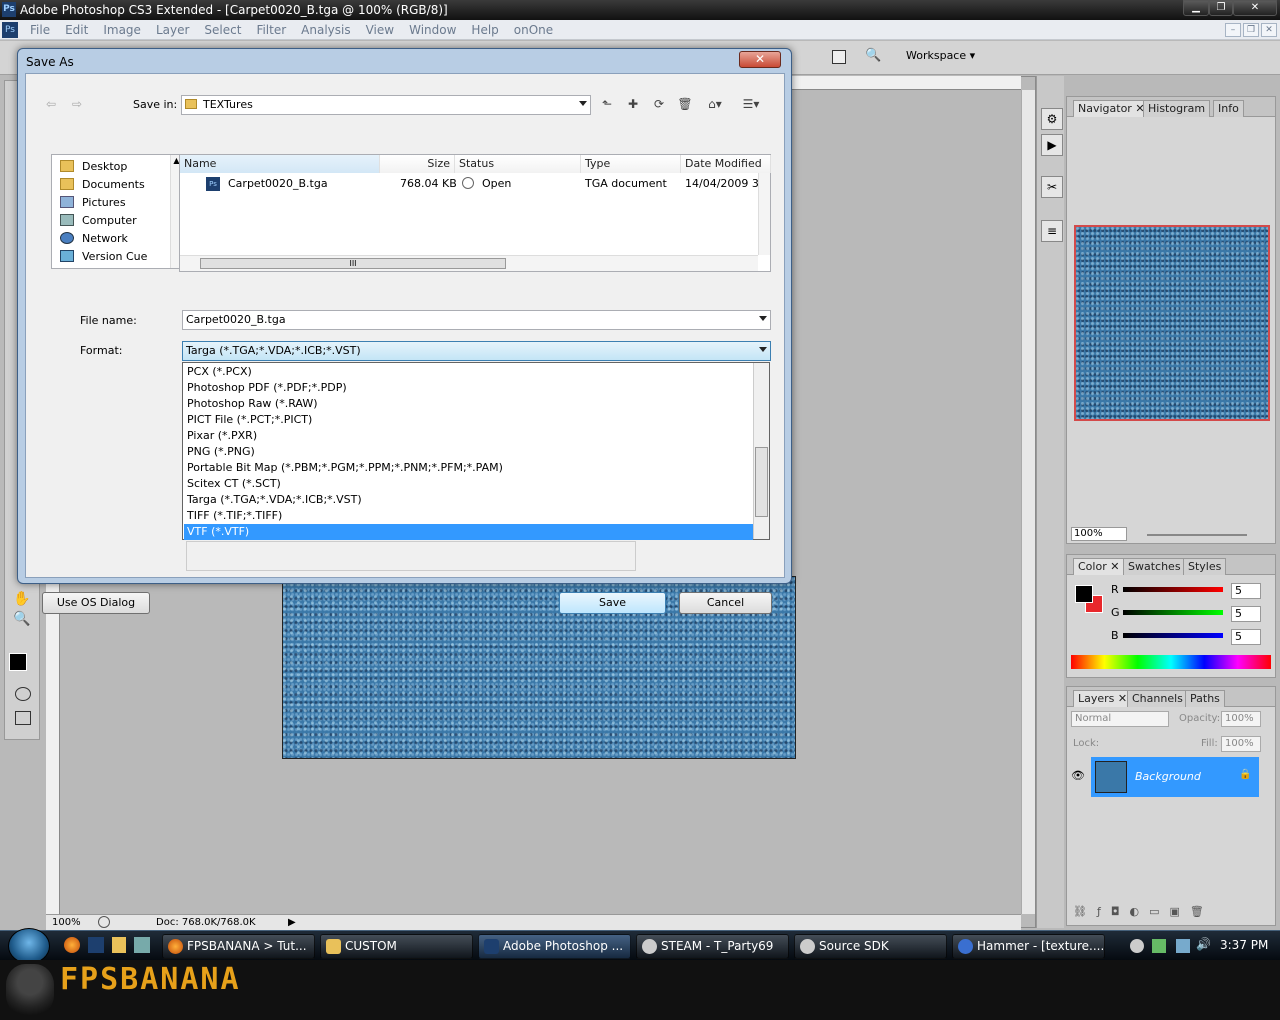 This screenshot has width=1280, height=1020. I want to click on b-value: 5, so click(1246, 637).